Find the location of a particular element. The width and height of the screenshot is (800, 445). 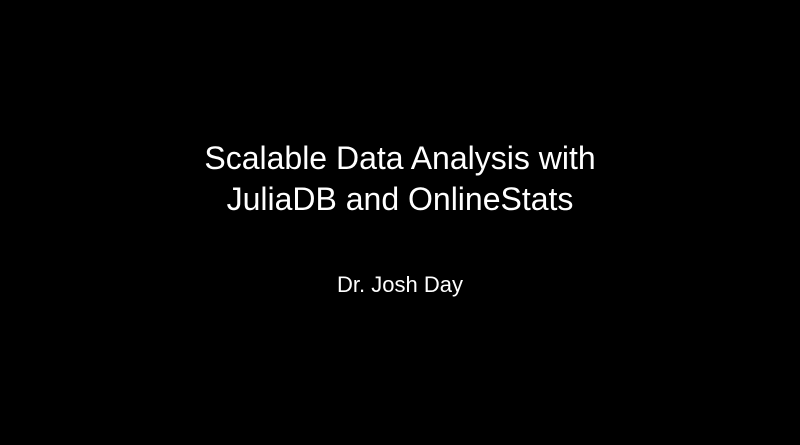

slide-title-line-2: JuliaDB and OnlineStats is located at coordinates (400, 199).